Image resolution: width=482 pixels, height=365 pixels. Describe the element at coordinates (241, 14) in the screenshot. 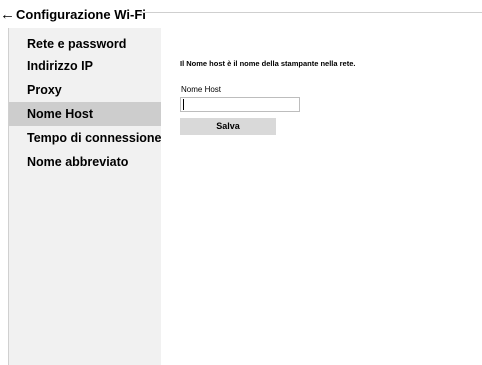

I see `header-bar: ← Configurazione Wi-Fi` at that location.